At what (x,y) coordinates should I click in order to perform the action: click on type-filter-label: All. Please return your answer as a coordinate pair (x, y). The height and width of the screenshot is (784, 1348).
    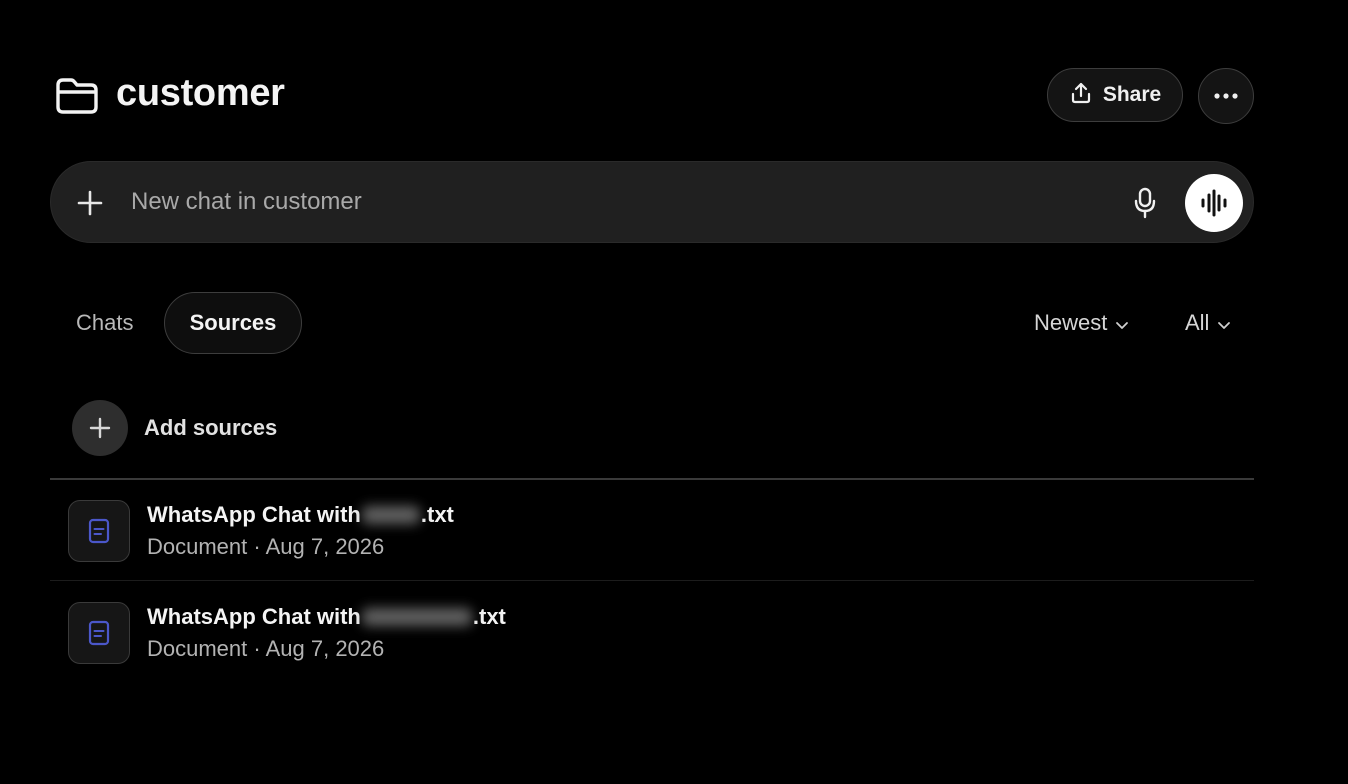
    Looking at the image, I should click on (1197, 322).